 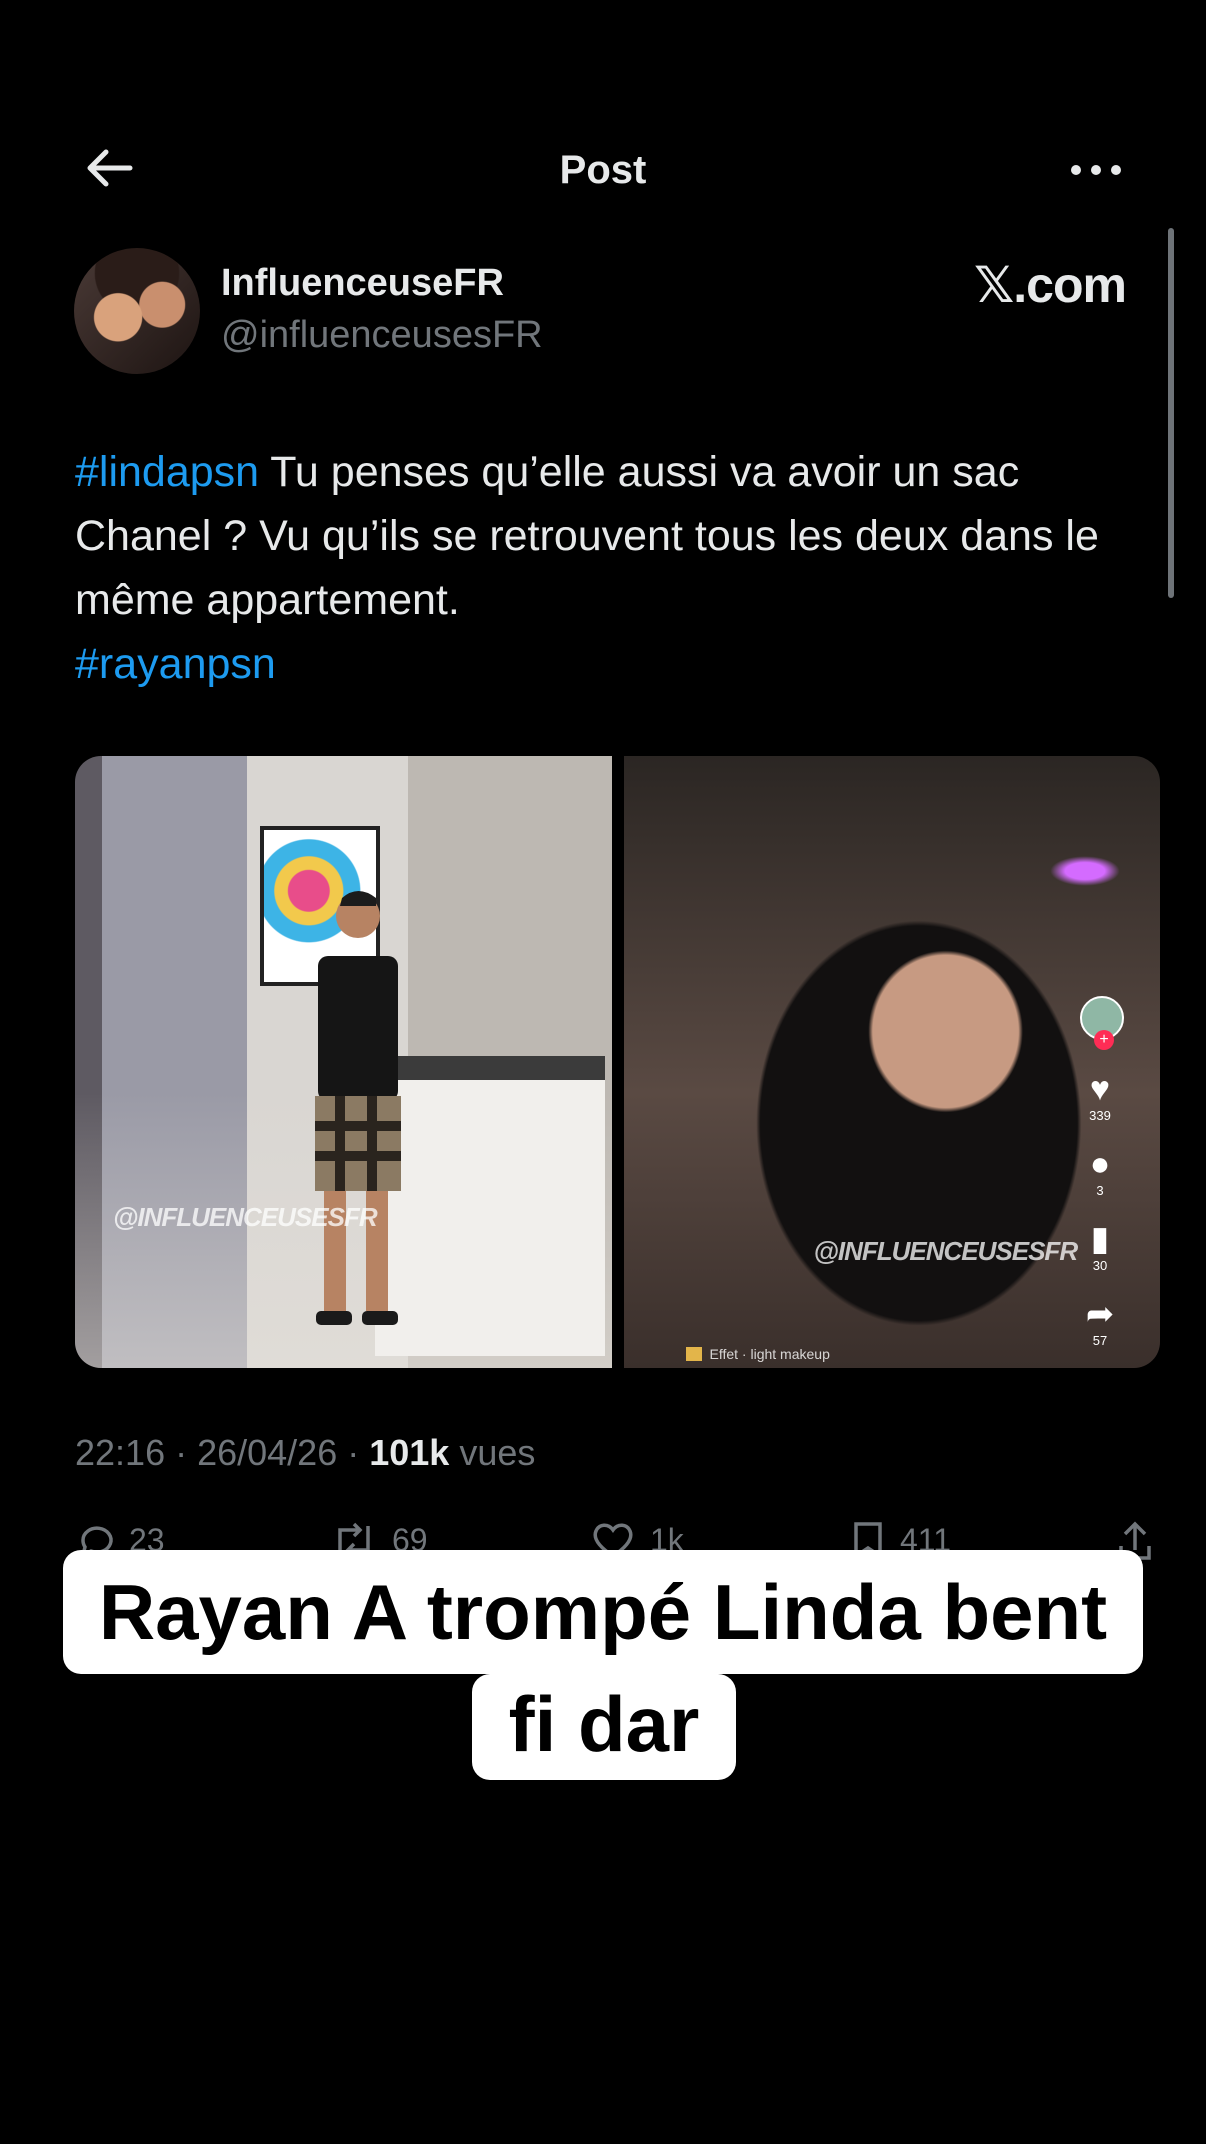 What do you see at coordinates (1100, 1340) in the screenshot?
I see `tiktok-shares-count: 57` at bounding box center [1100, 1340].